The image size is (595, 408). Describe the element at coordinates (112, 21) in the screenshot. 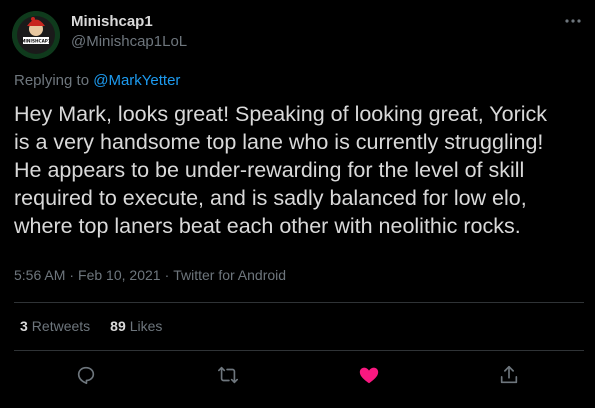

I see `display-name: Minishcap1` at that location.